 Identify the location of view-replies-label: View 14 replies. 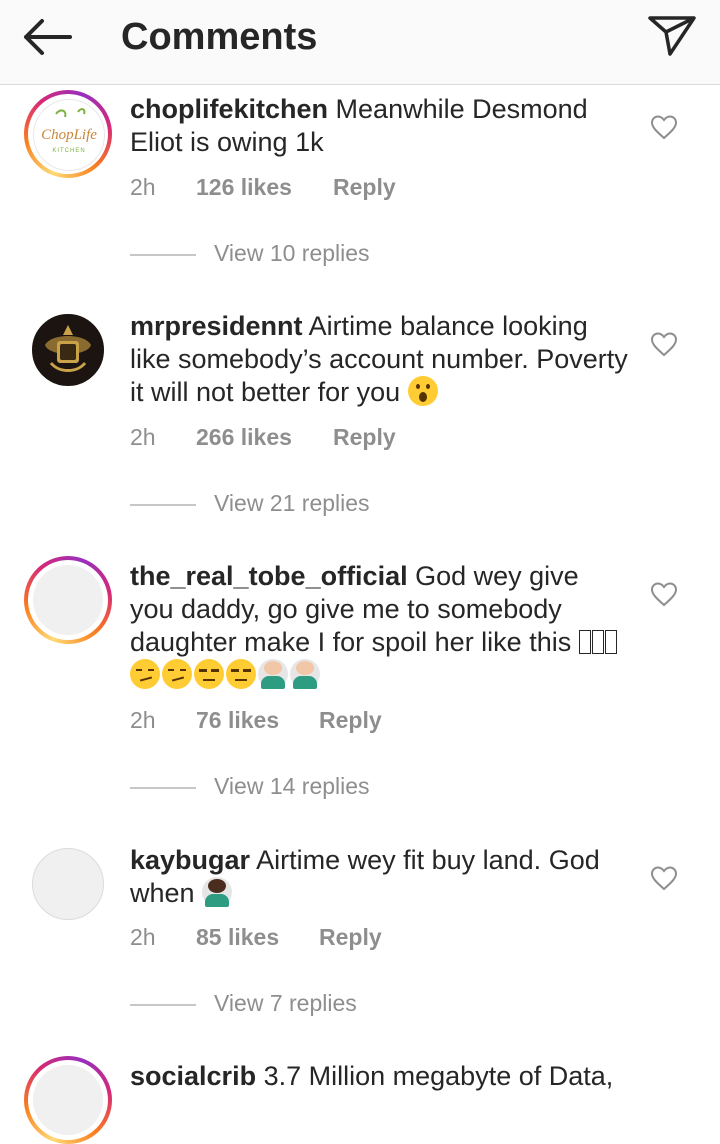
(292, 786).